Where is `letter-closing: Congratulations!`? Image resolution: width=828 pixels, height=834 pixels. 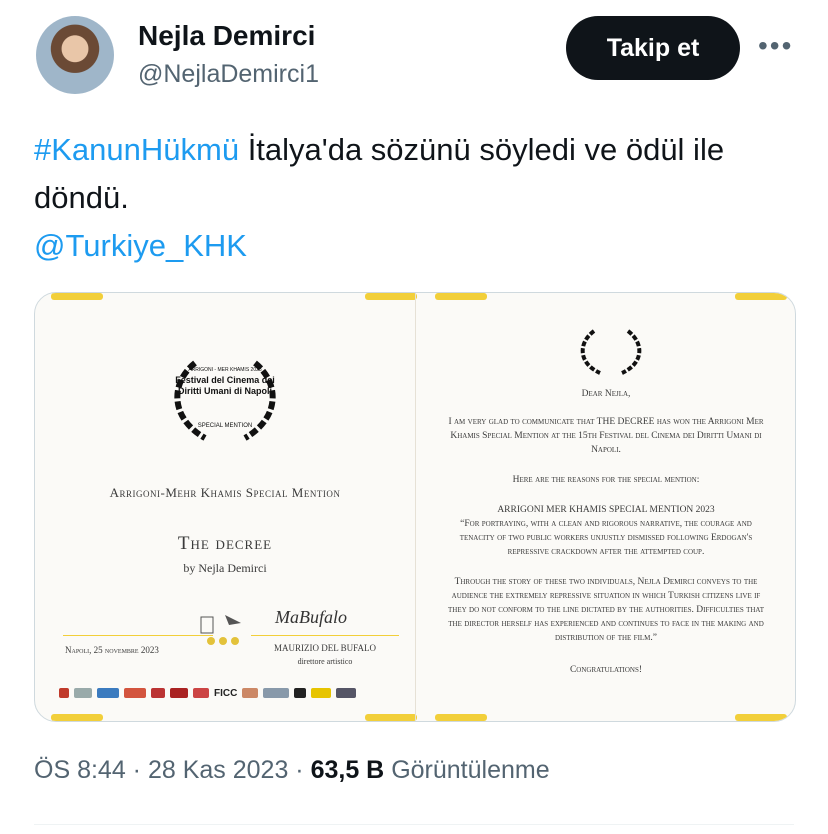
letter-closing: Congratulations! is located at coordinates (606, 670).